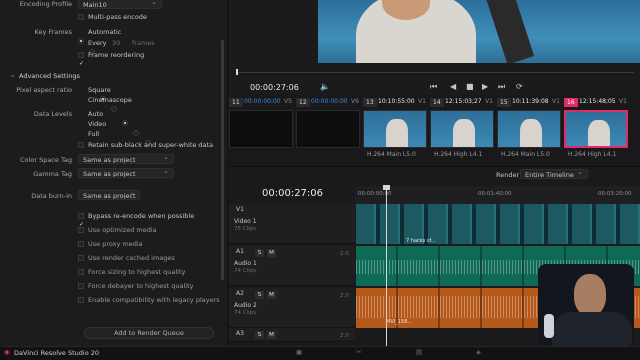 This screenshot has height=360, width=640. Describe the element at coordinates (299, 352) in the screenshot. I see `media-page-icon: ▣` at that location.